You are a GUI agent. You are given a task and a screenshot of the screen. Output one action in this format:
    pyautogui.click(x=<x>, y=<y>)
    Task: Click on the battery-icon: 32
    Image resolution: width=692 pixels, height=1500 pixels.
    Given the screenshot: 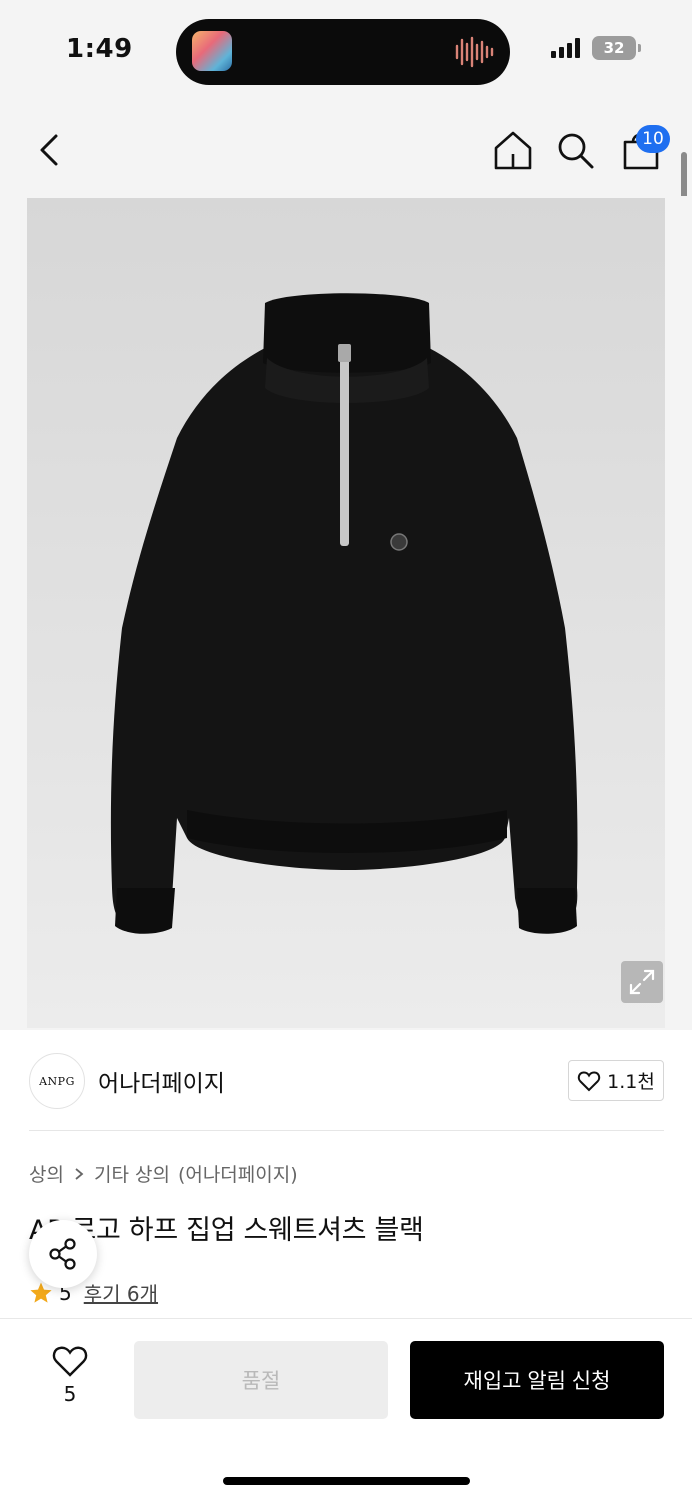 What is the action you would take?
    pyautogui.click(x=616, y=48)
    